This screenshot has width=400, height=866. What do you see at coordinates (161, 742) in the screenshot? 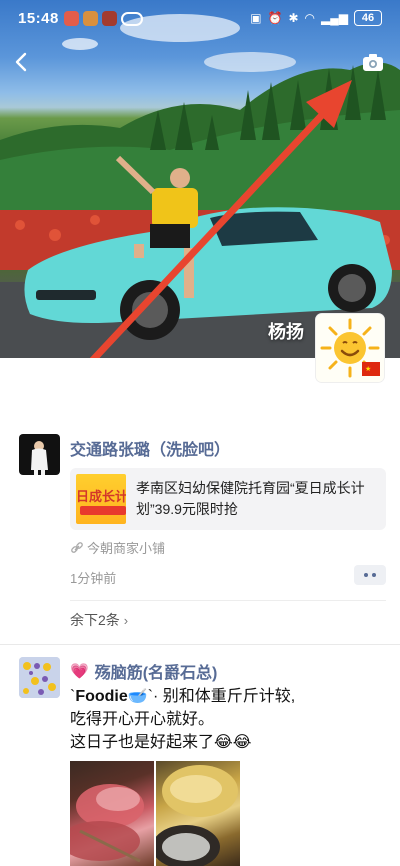
I see `post-text-line: 这日子也是好起来了😂😂` at bounding box center [161, 742].